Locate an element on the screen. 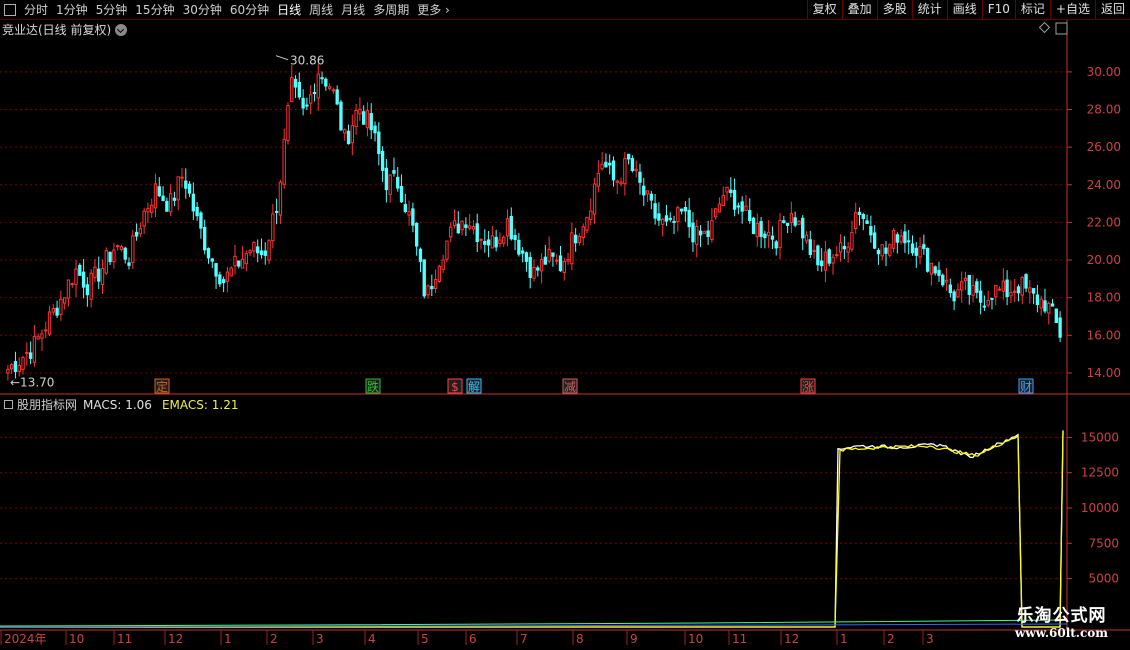 This screenshot has width=1130, height=650. price-tick-label: 28.00 is located at coordinates (1104, 110).